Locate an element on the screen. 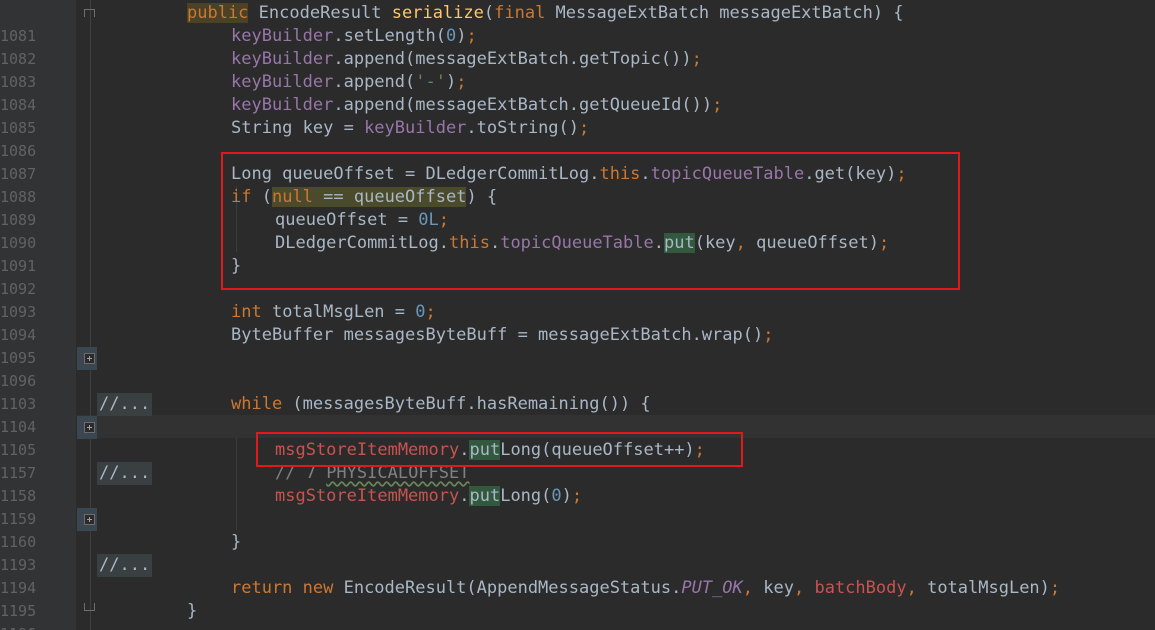  keyword-this: this is located at coordinates (469, 243).